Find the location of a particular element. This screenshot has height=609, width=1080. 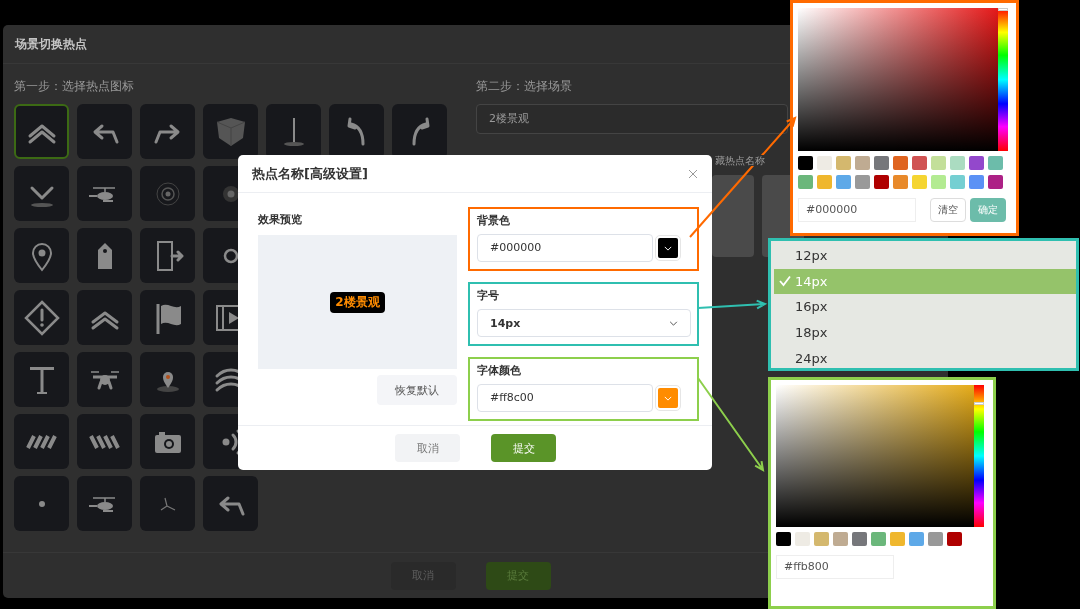

dropdown-option: 16px is located at coordinates (925, 307).